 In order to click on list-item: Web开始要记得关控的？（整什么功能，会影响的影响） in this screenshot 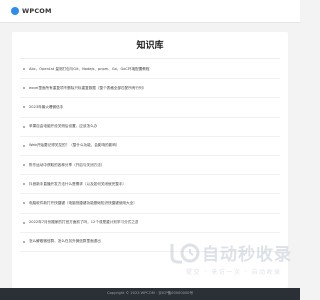, I will do `click(150, 146)`.